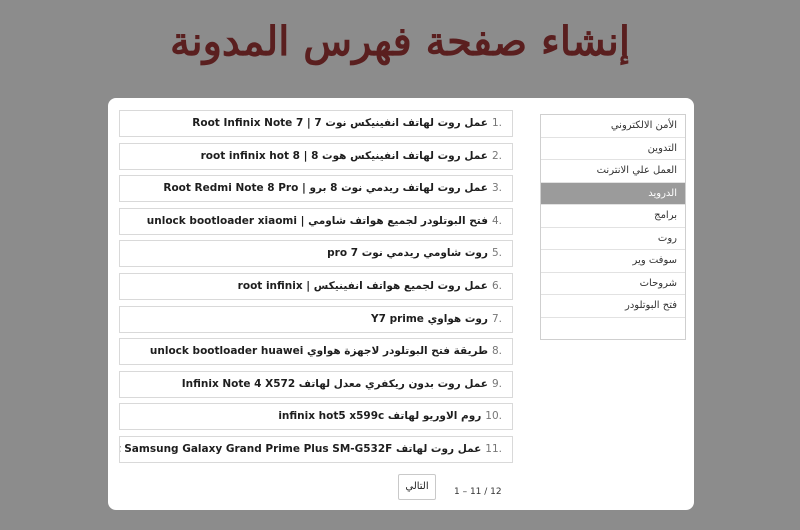 This screenshot has height=530, width=800. Describe the element at coordinates (496, 351) in the screenshot. I see `post-number: .8` at that location.